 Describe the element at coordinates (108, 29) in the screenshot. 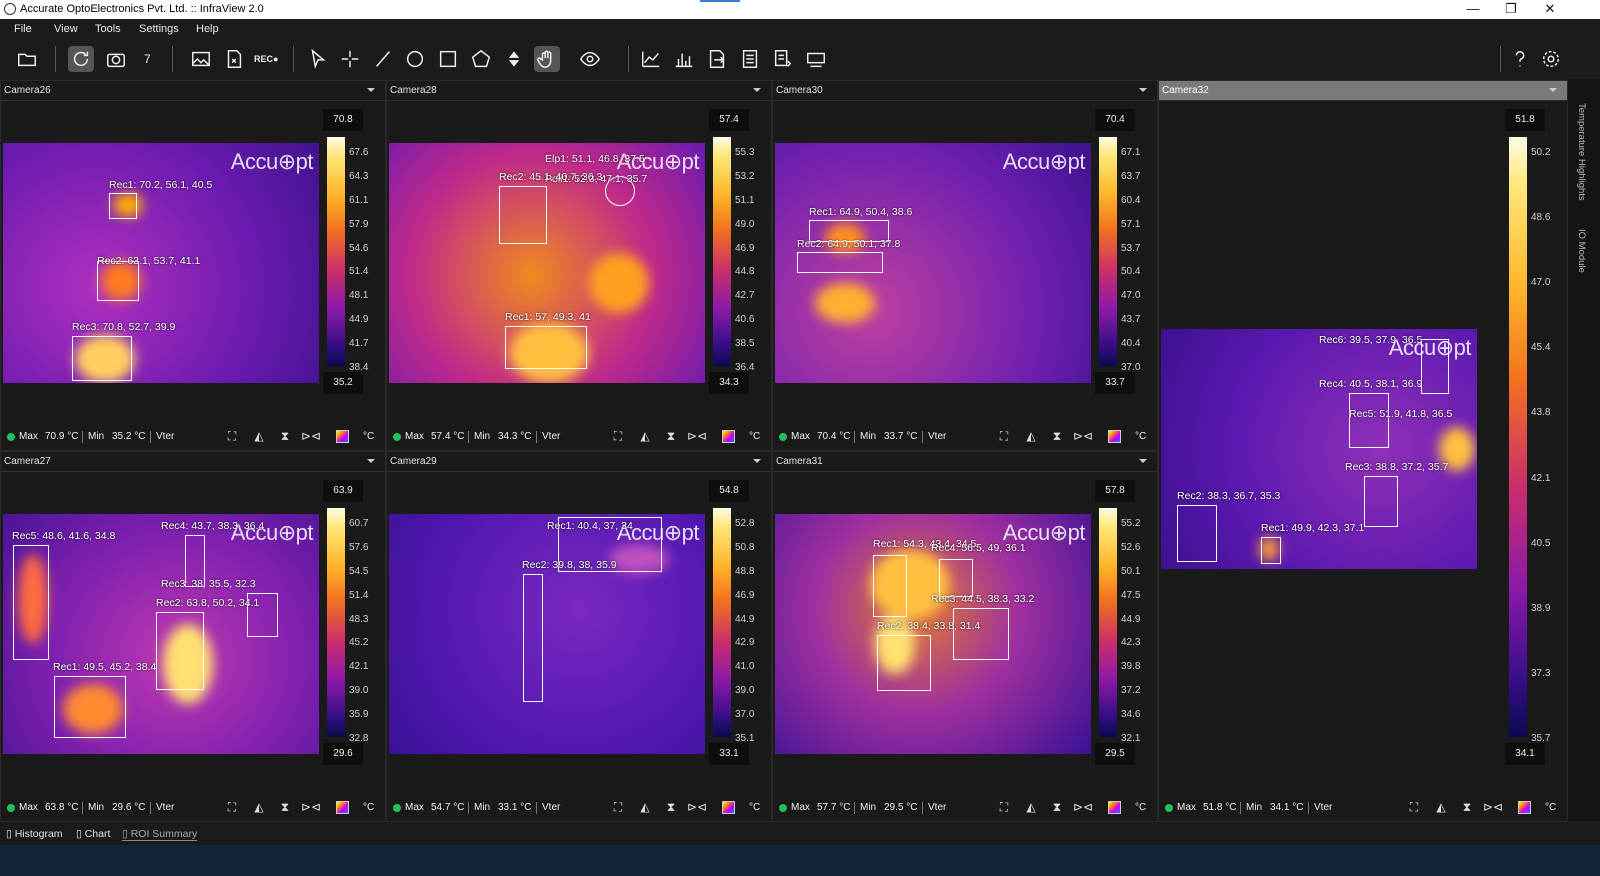

I see `menu-tools: Tools` at that location.